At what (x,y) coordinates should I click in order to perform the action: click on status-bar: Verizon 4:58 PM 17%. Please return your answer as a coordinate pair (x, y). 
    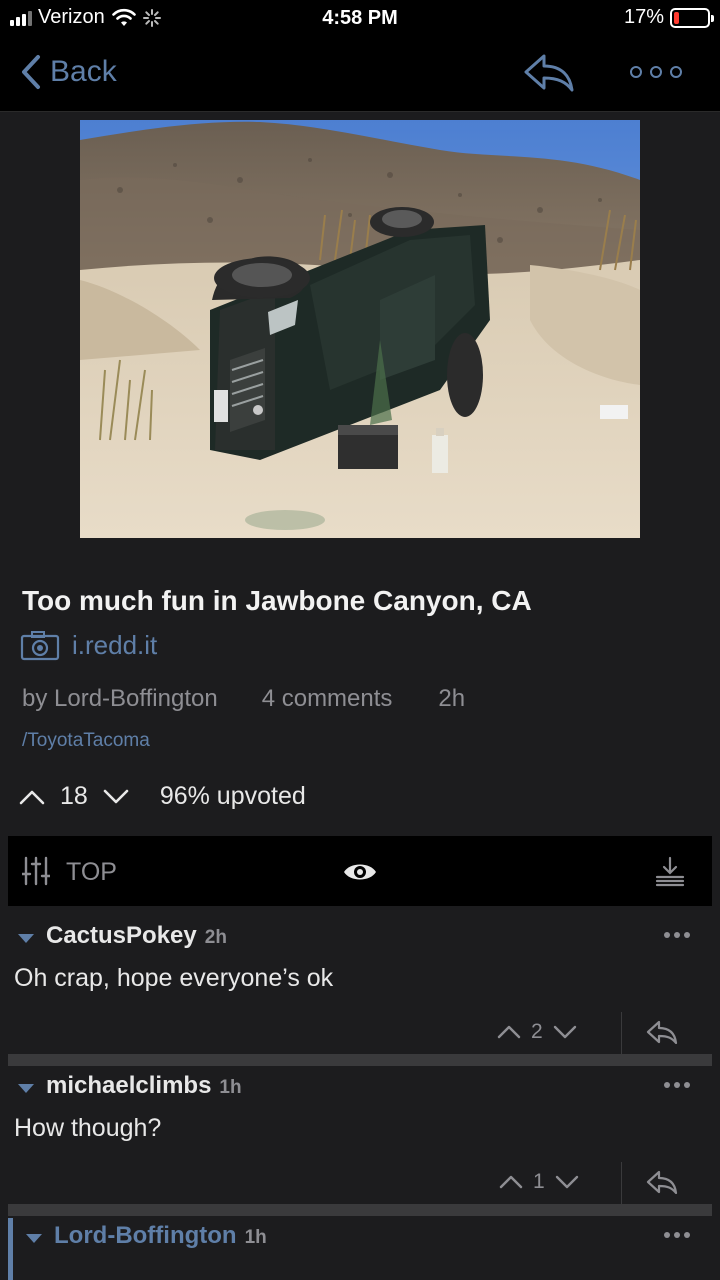
    Looking at the image, I should click on (360, 18).